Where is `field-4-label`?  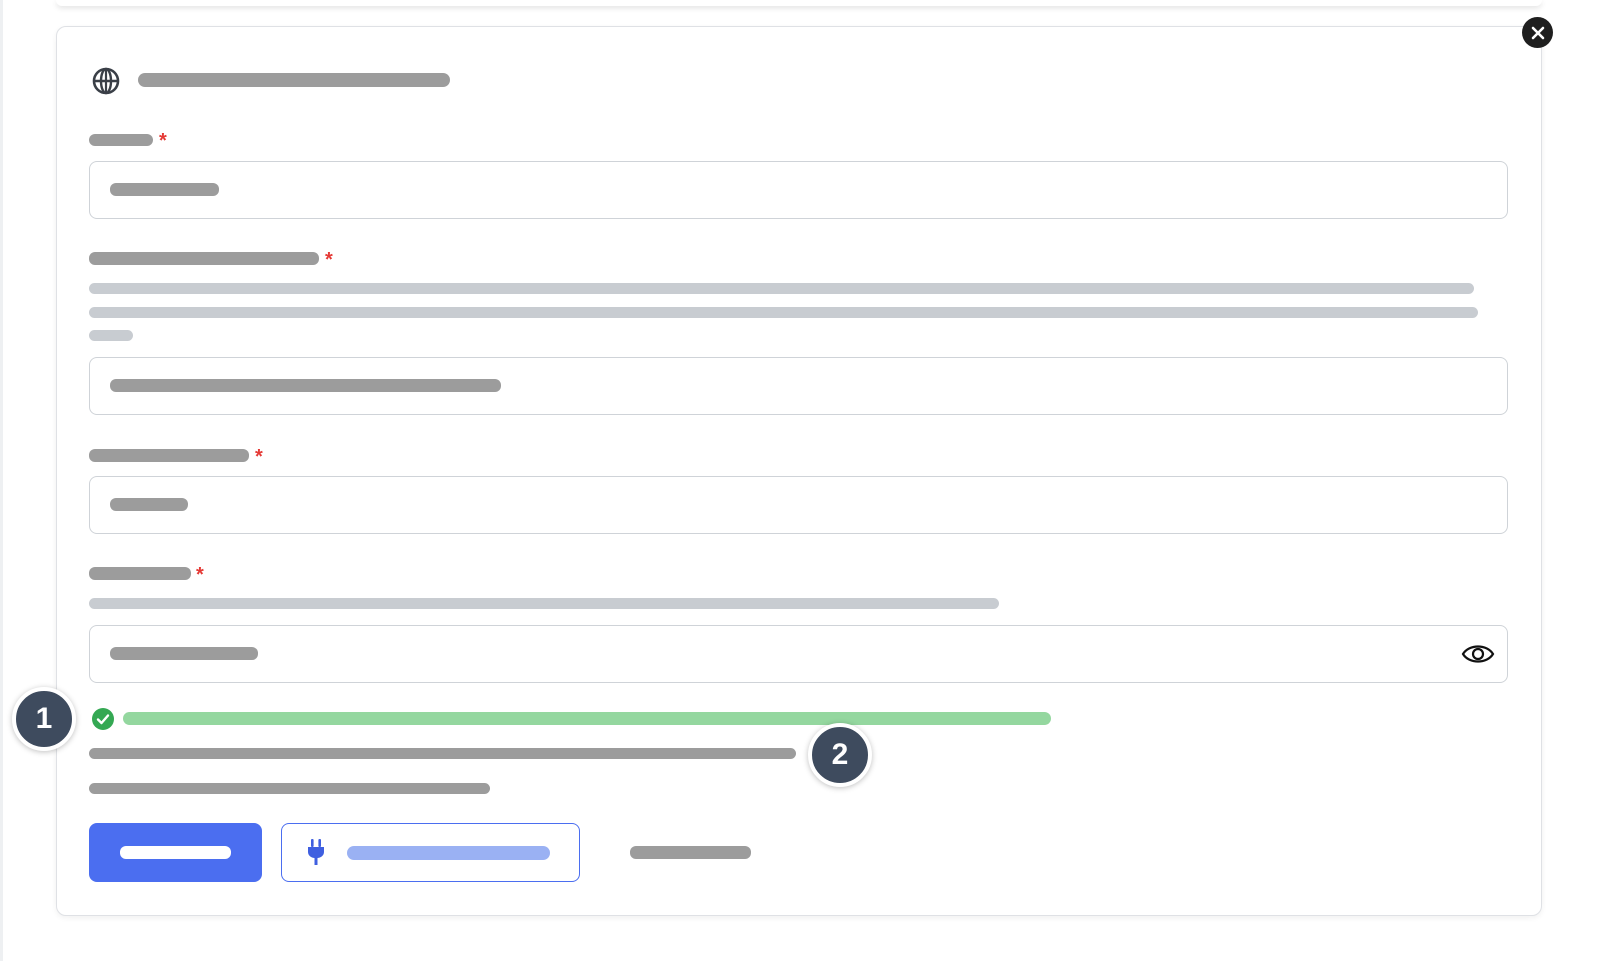 field-4-label is located at coordinates (140, 573).